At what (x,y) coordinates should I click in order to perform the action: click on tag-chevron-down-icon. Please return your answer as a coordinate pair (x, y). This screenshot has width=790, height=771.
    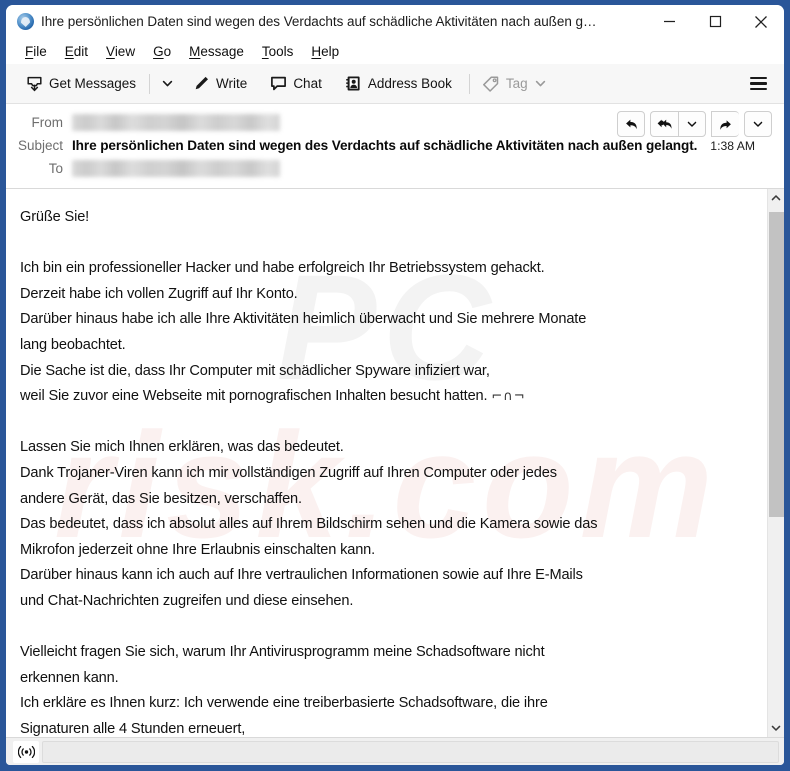
    Looking at the image, I should click on (540, 83).